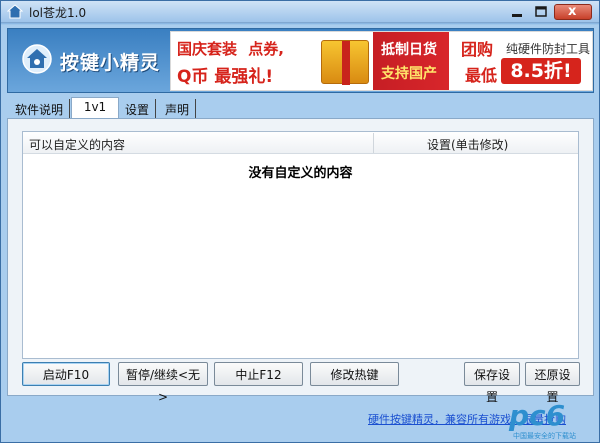 The height and width of the screenshot is (443, 600). What do you see at coordinates (345, 62) in the screenshot?
I see `gift-box-icon` at bounding box center [345, 62].